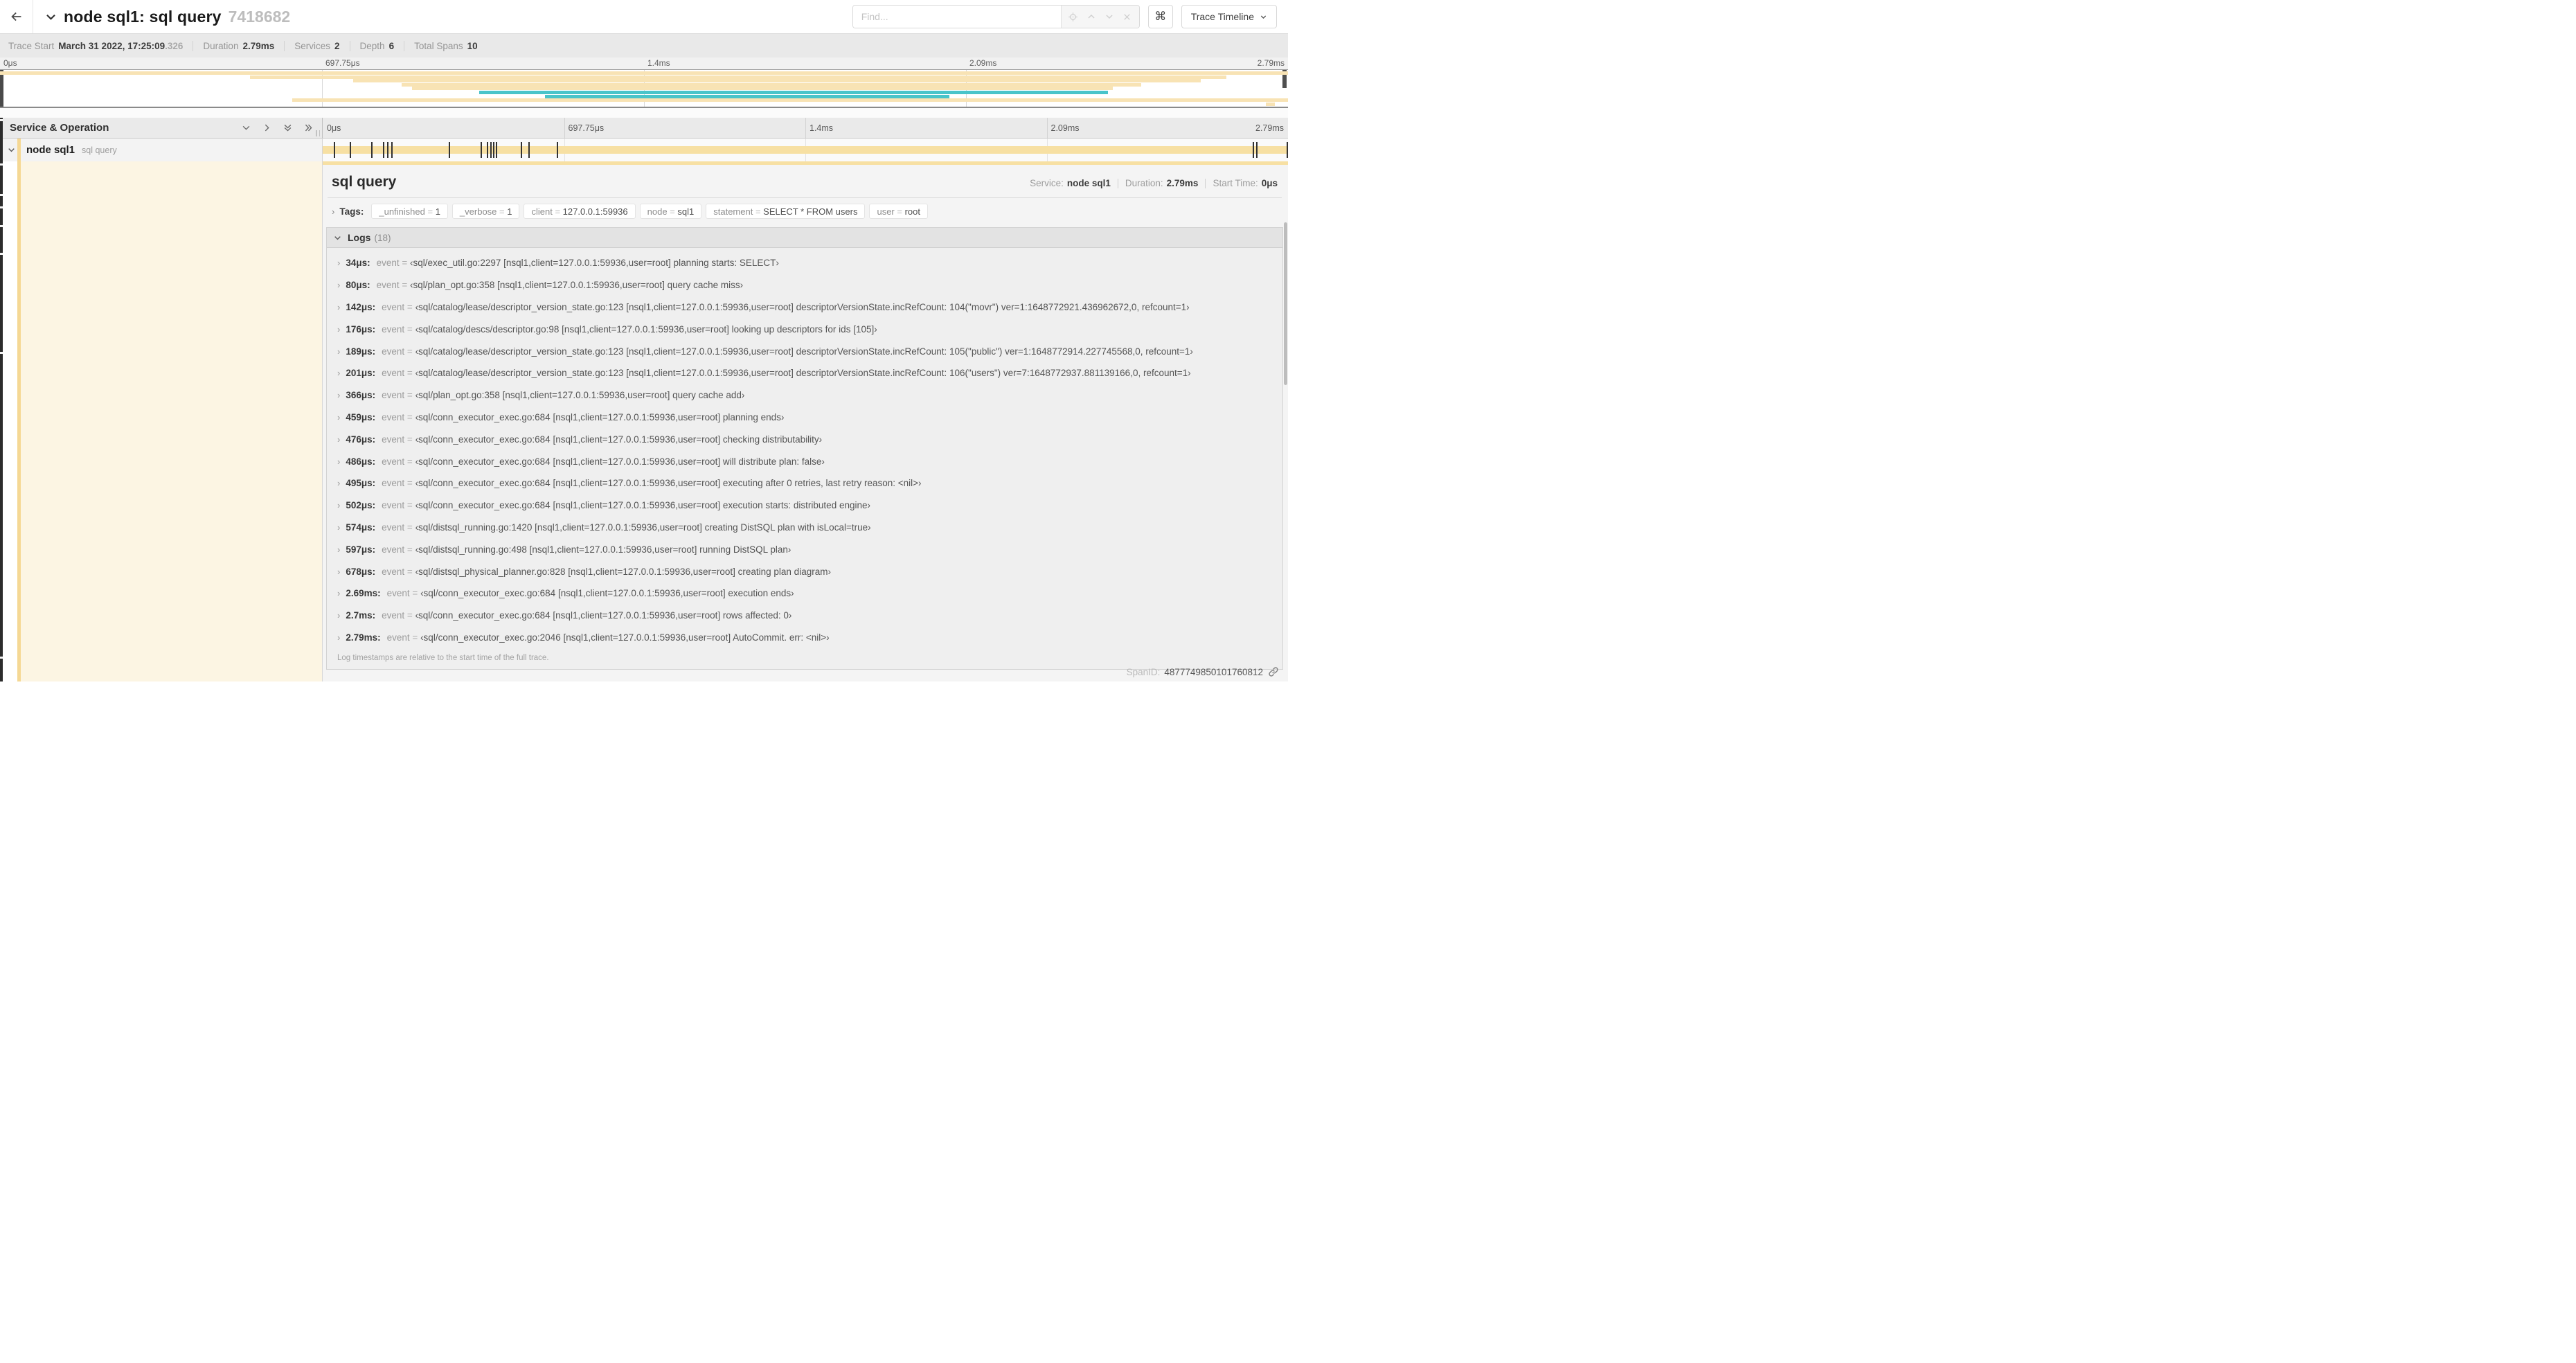  Describe the element at coordinates (586, 128) in the screenshot. I see `timeline-tick: 697.75μs` at that location.